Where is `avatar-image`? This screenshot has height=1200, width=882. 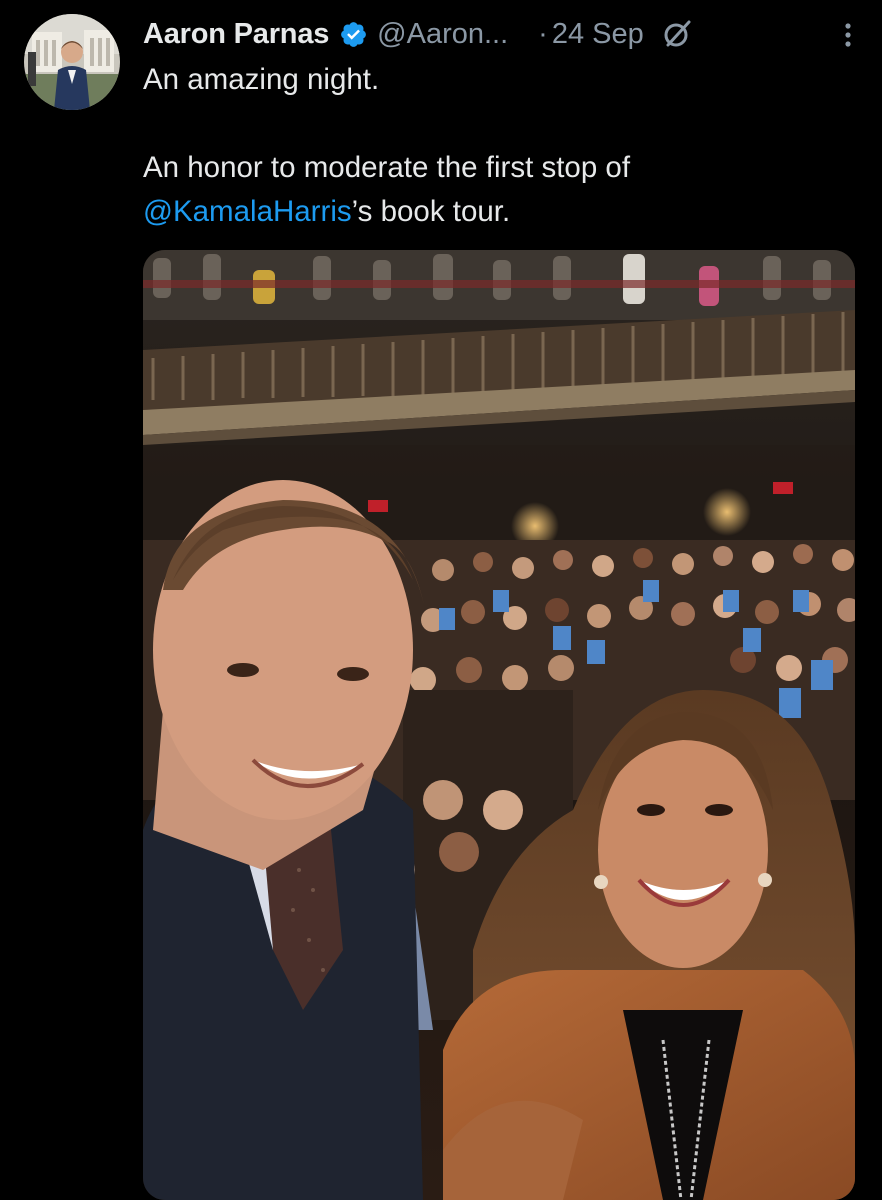 avatar-image is located at coordinates (72, 62).